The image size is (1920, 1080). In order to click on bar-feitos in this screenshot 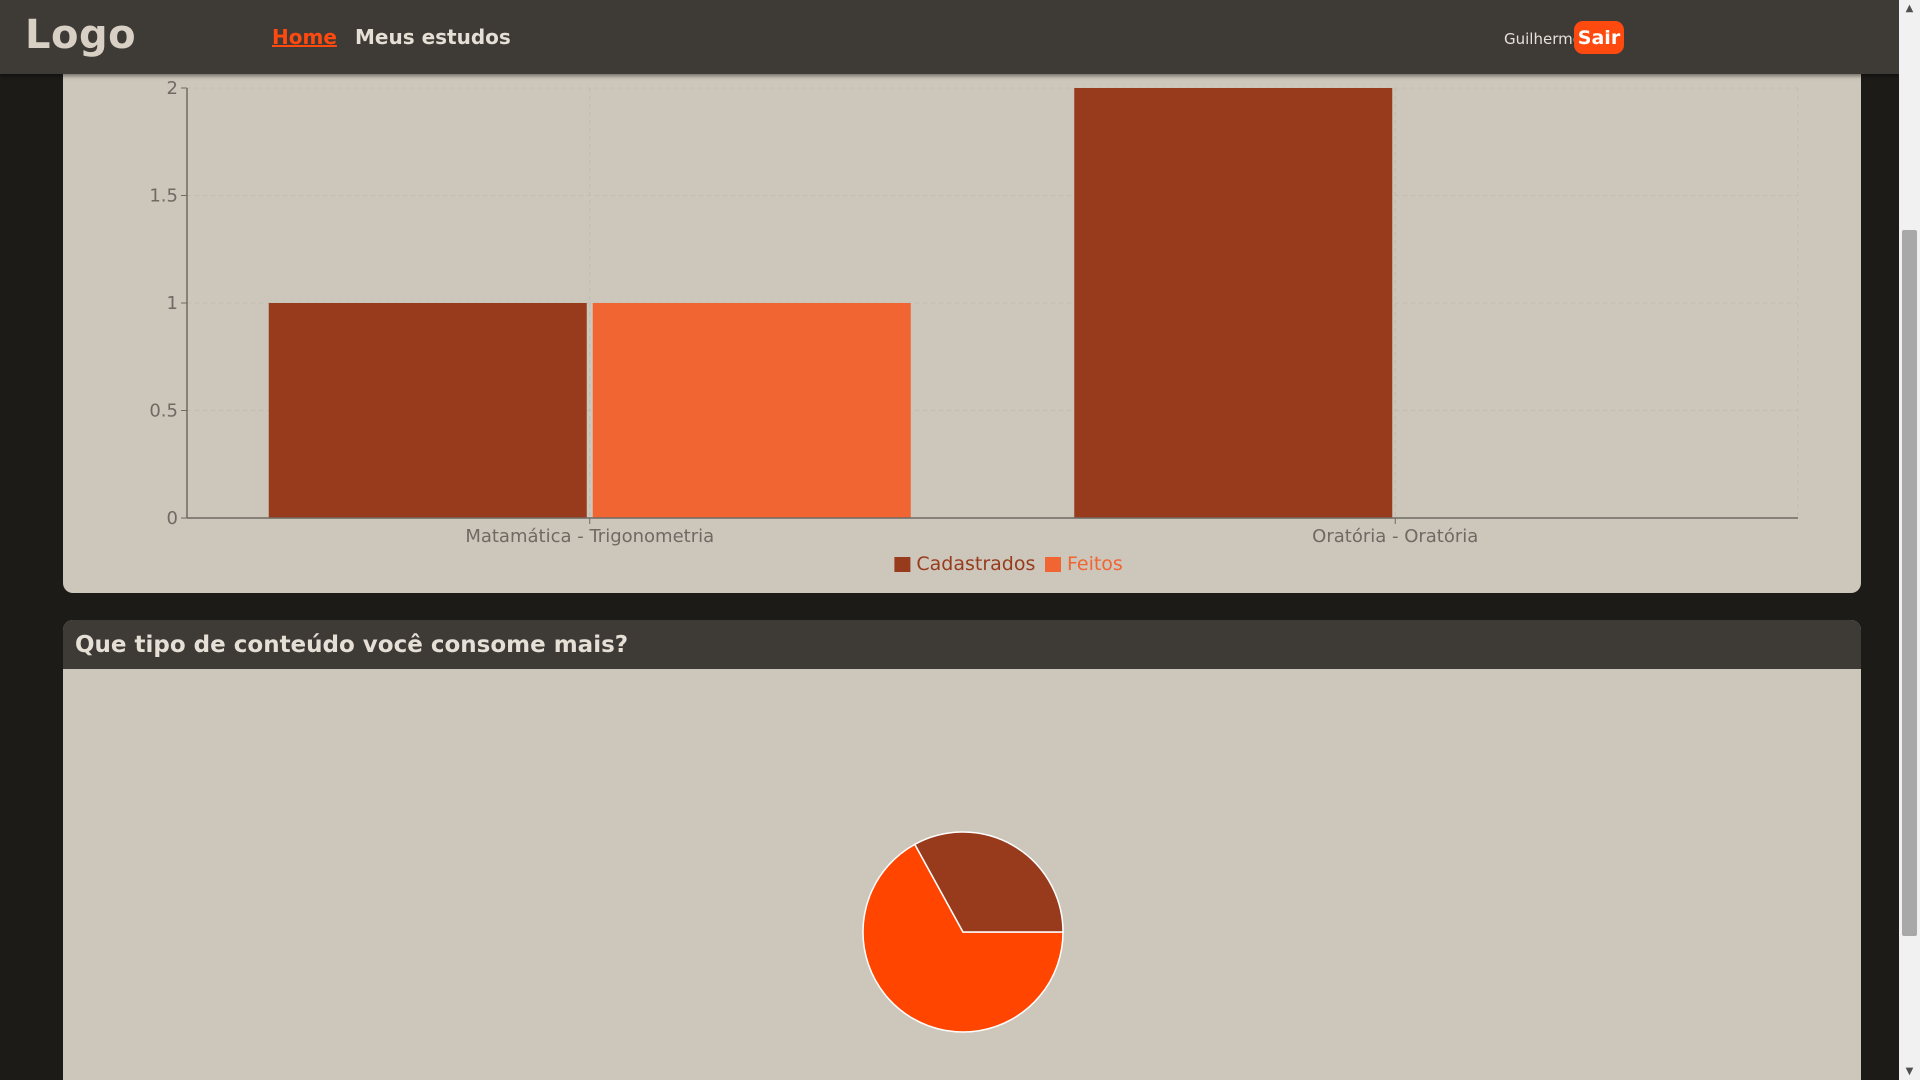, I will do `click(751, 410)`.